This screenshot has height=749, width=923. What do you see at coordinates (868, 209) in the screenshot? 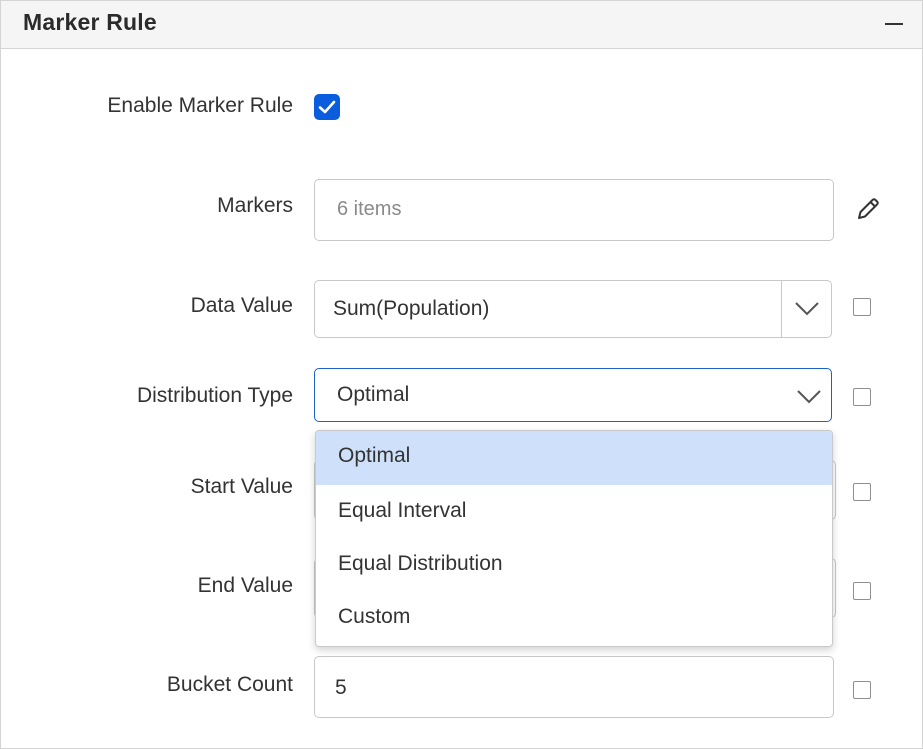
I see `pencil-icon` at bounding box center [868, 209].